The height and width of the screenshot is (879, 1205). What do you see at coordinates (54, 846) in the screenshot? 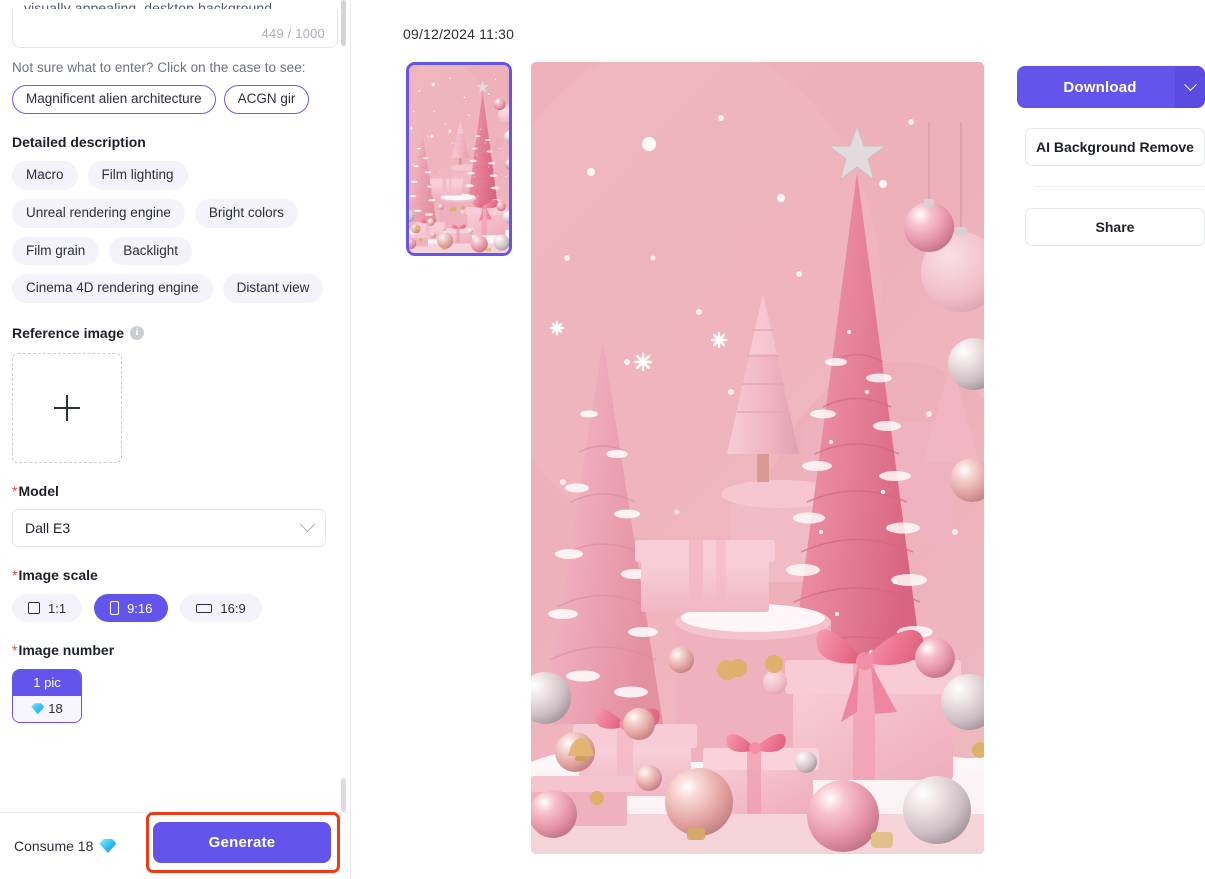
I see `consume-label: Consume 18` at bounding box center [54, 846].